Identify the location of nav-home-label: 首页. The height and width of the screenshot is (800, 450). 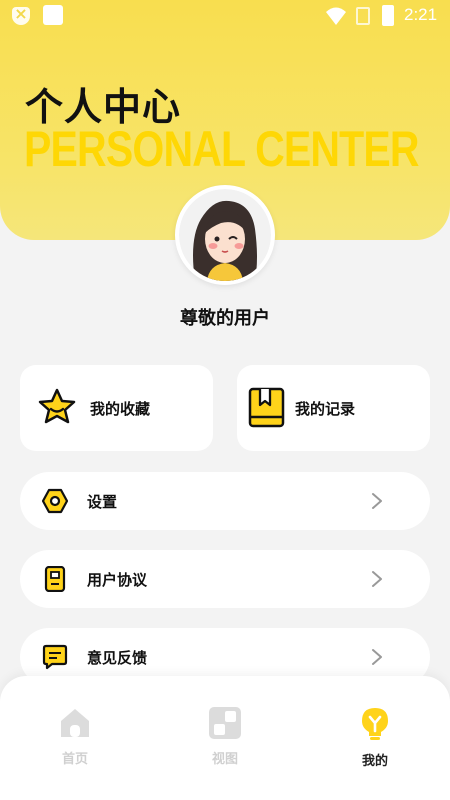
(74, 759).